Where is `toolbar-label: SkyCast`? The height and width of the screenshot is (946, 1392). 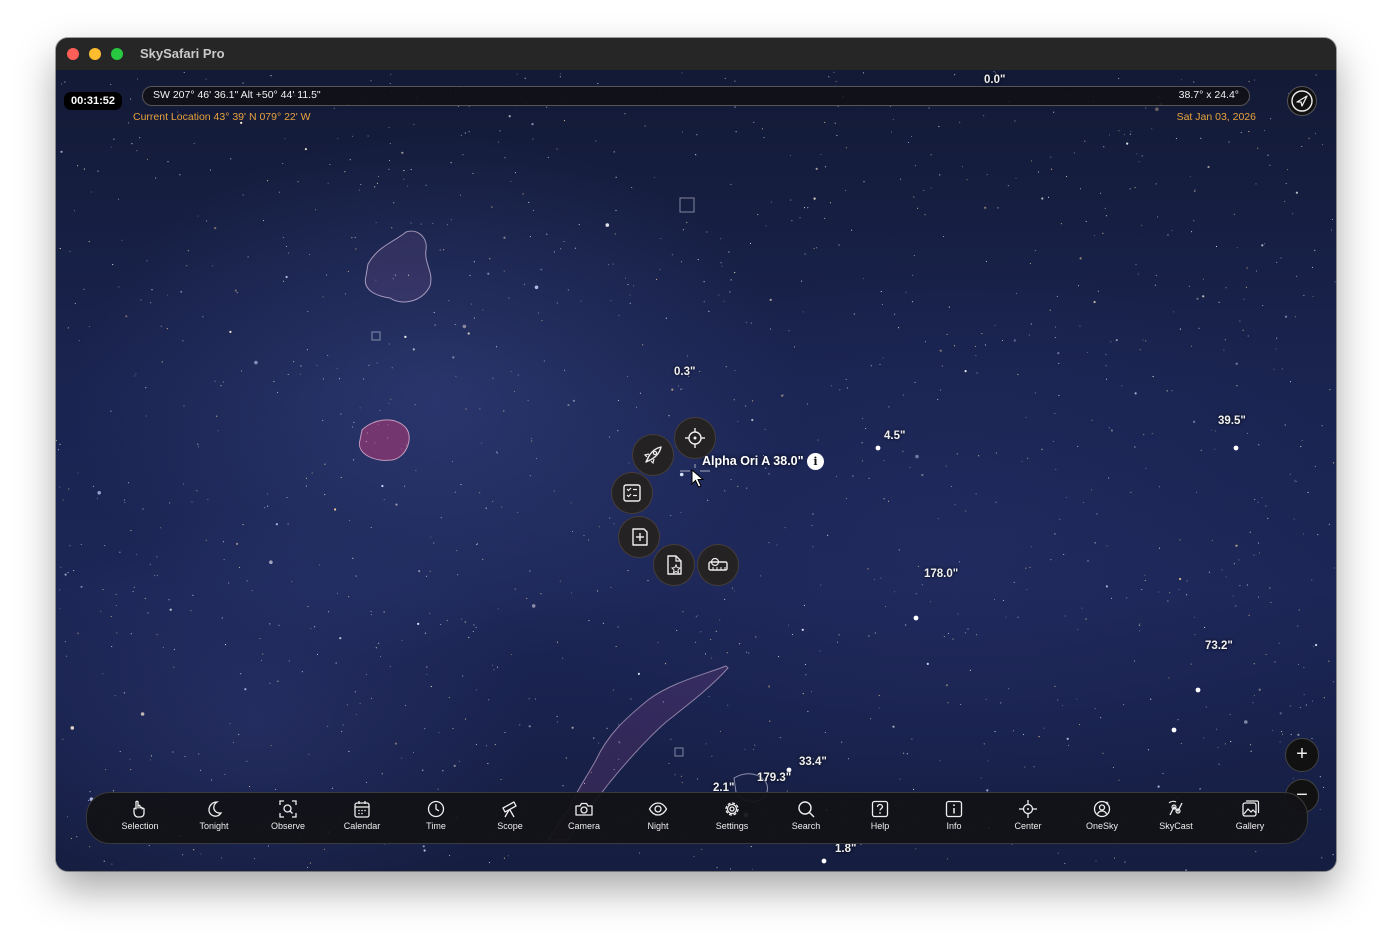 toolbar-label: SkyCast is located at coordinates (1176, 826).